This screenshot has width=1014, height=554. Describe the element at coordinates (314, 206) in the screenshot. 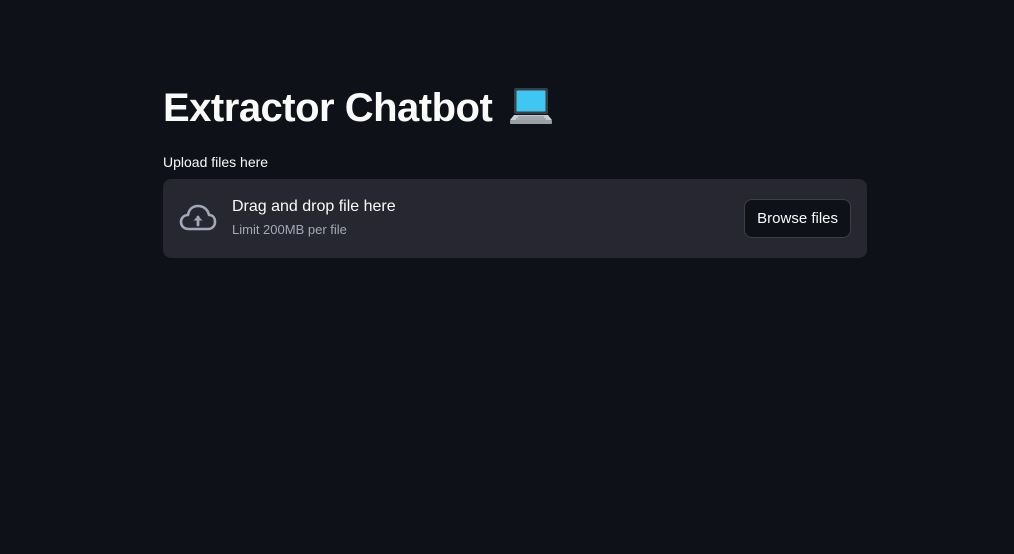

I see `dropzone-text: Drag and drop file here` at that location.